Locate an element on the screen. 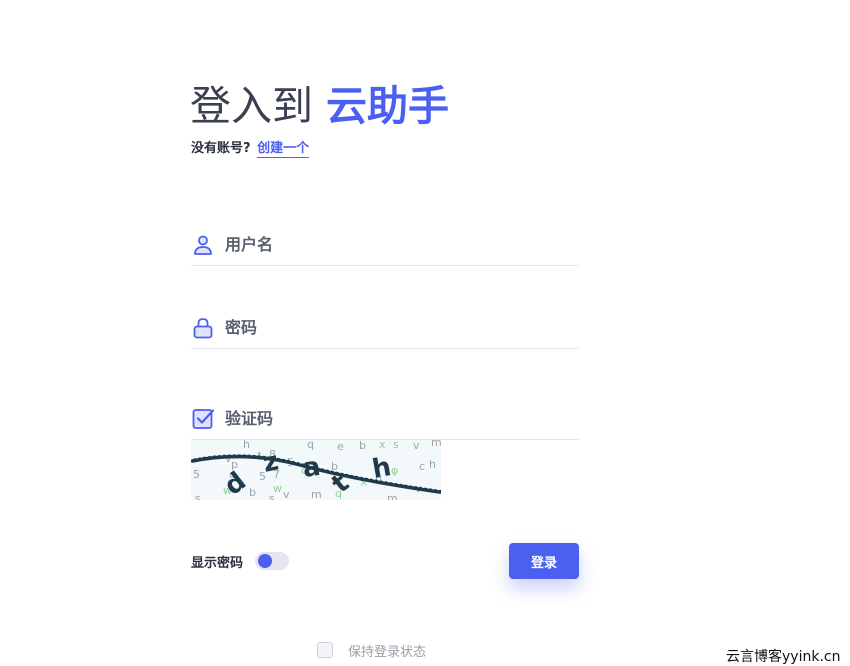  checkbox-icon is located at coordinates (203, 419).